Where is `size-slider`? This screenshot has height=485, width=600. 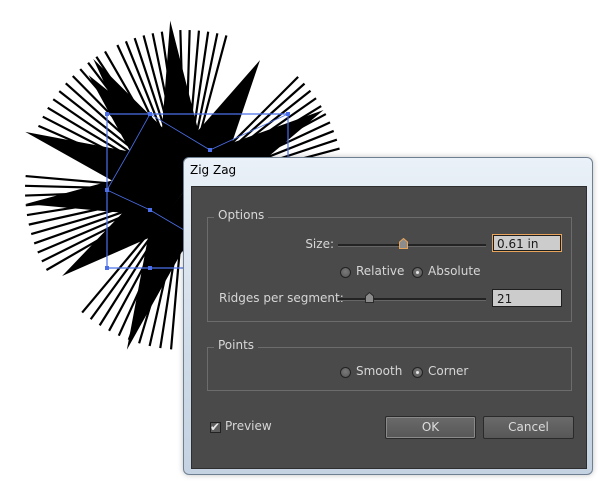
size-slider is located at coordinates (412, 245).